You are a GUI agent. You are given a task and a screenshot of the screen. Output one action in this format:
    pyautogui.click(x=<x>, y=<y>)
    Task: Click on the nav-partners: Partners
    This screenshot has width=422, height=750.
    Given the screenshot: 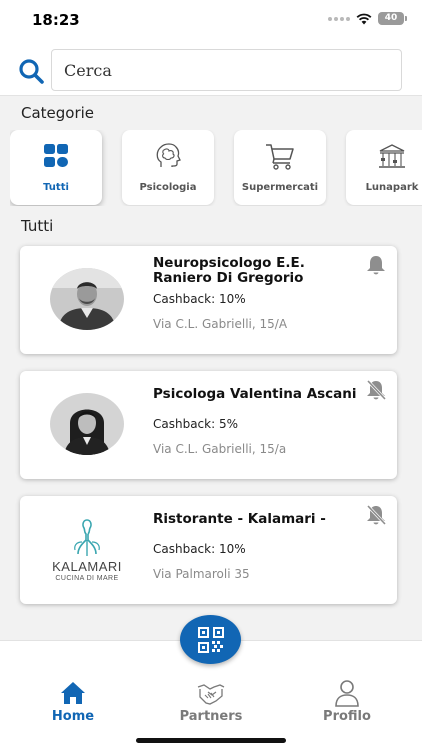 What is the action you would take?
    pyautogui.click(x=211, y=701)
    